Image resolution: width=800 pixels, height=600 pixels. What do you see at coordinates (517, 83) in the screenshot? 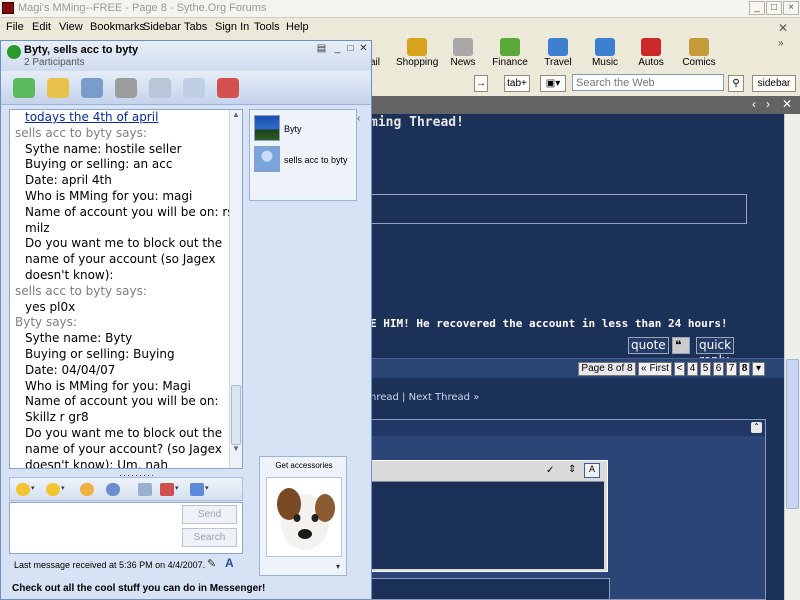
I see `new-tab-button: tab+` at bounding box center [517, 83].